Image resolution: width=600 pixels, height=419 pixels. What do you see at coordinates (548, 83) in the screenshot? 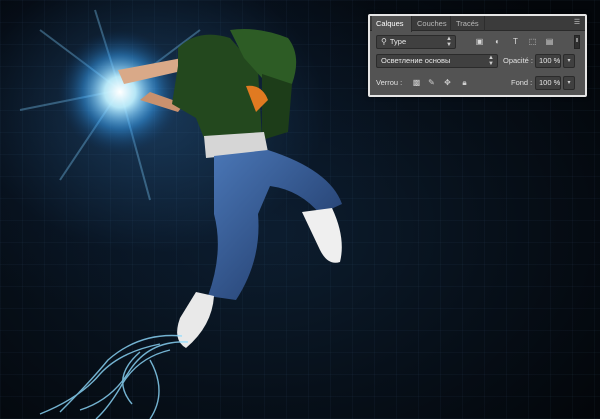
I see `fill-input: 100 %` at bounding box center [548, 83].